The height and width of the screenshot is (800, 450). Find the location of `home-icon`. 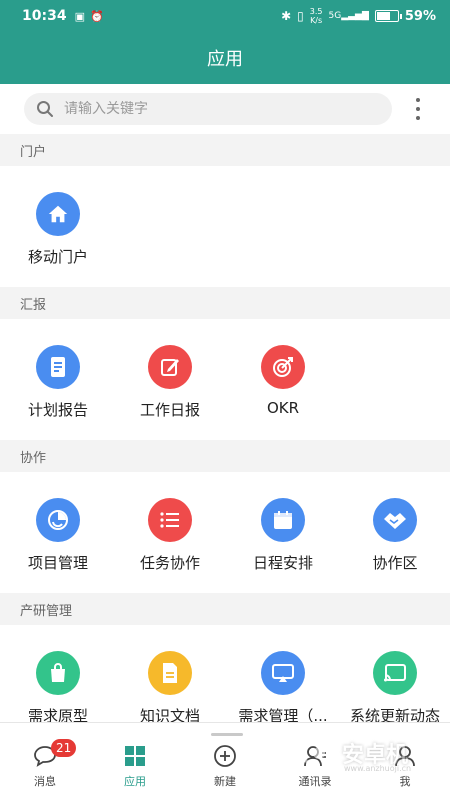

home-icon is located at coordinates (58, 214).